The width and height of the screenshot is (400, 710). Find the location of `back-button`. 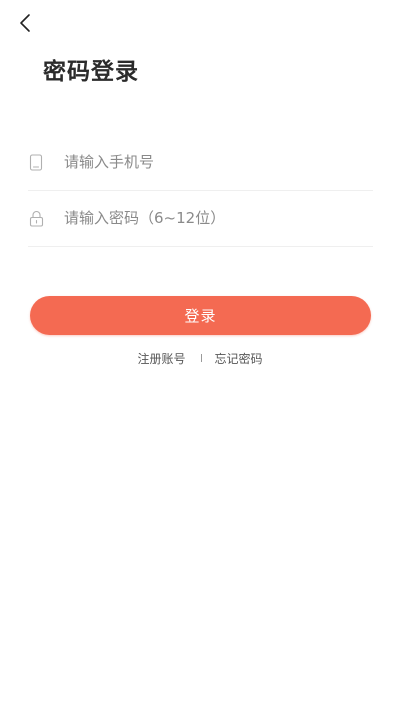

back-button is located at coordinates (25, 25).